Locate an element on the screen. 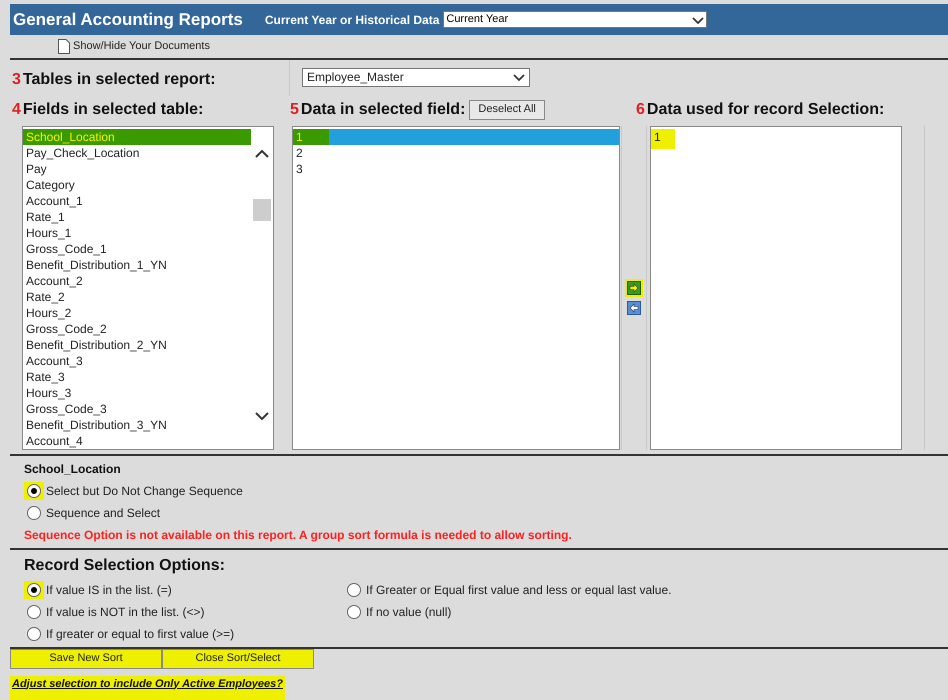  document-icon is located at coordinates (64, 46).